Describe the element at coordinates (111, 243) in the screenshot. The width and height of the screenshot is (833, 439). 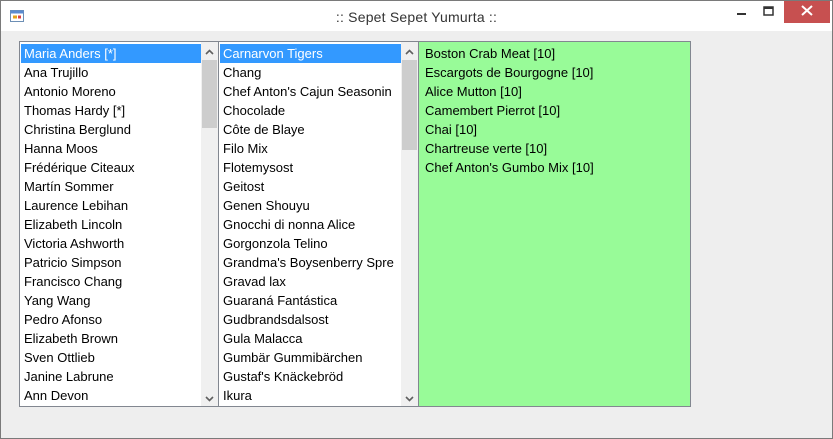
I see `customer-list-item: Victoria Ashworth` at that location.